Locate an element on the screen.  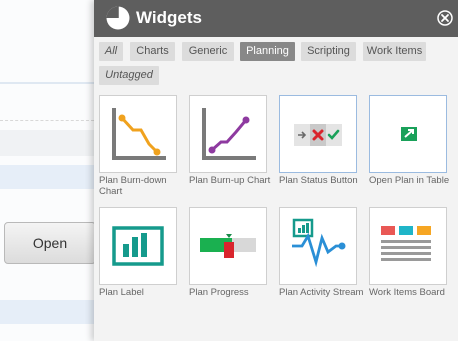
widget-open-plan-in-table: Open Plan in Table is located at coordinates (409, 140).